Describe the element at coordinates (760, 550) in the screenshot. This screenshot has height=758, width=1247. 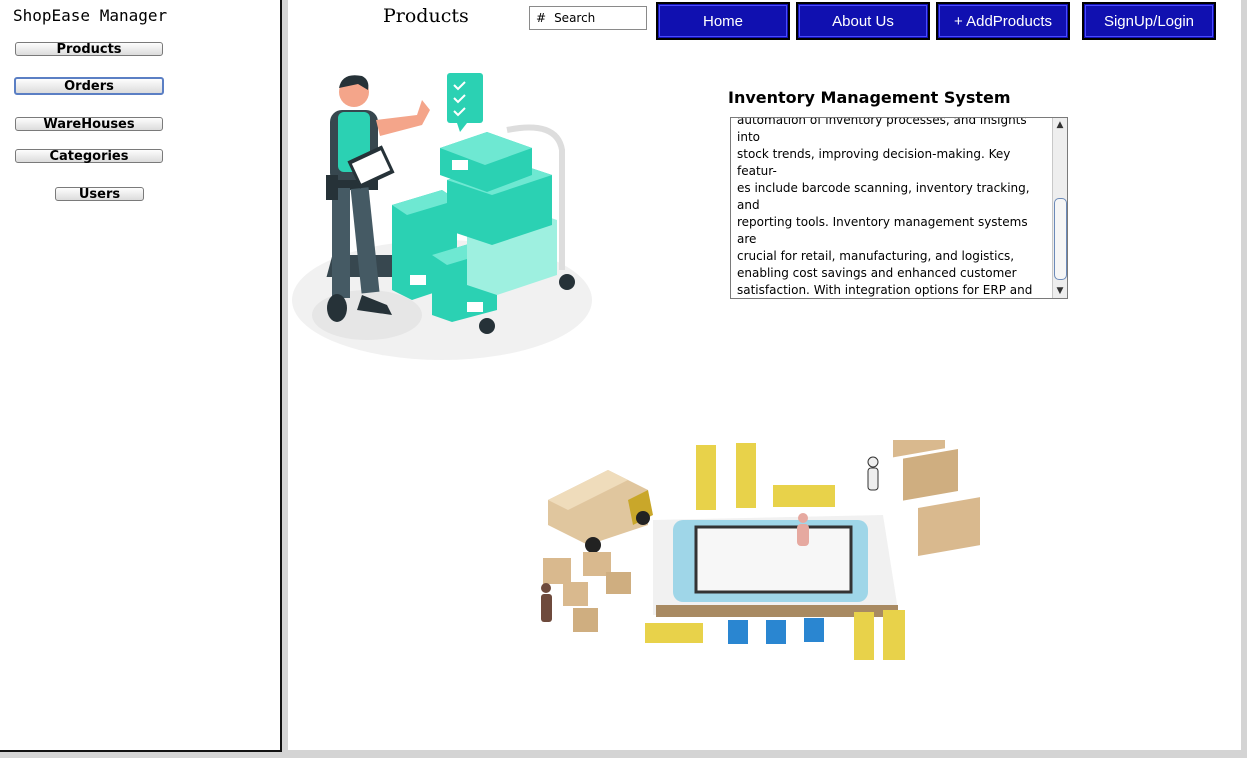
I see `inventory-blocks-illustration` at that location.